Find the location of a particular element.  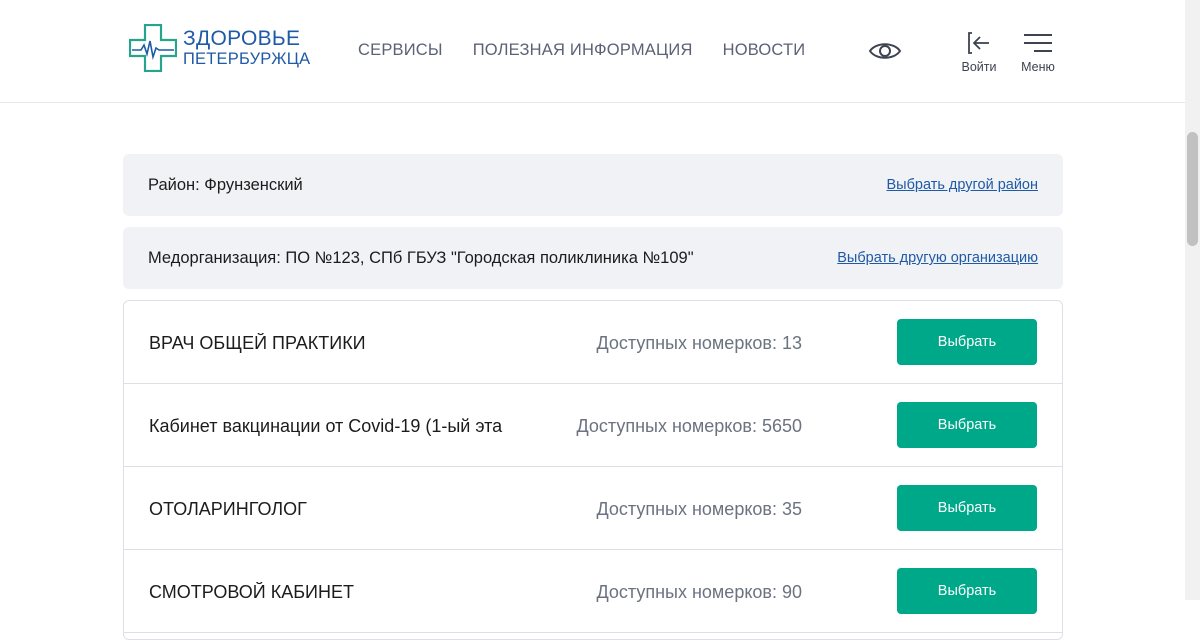

change-district-link: Выбрать другой район is located at coordinates (962, 185).